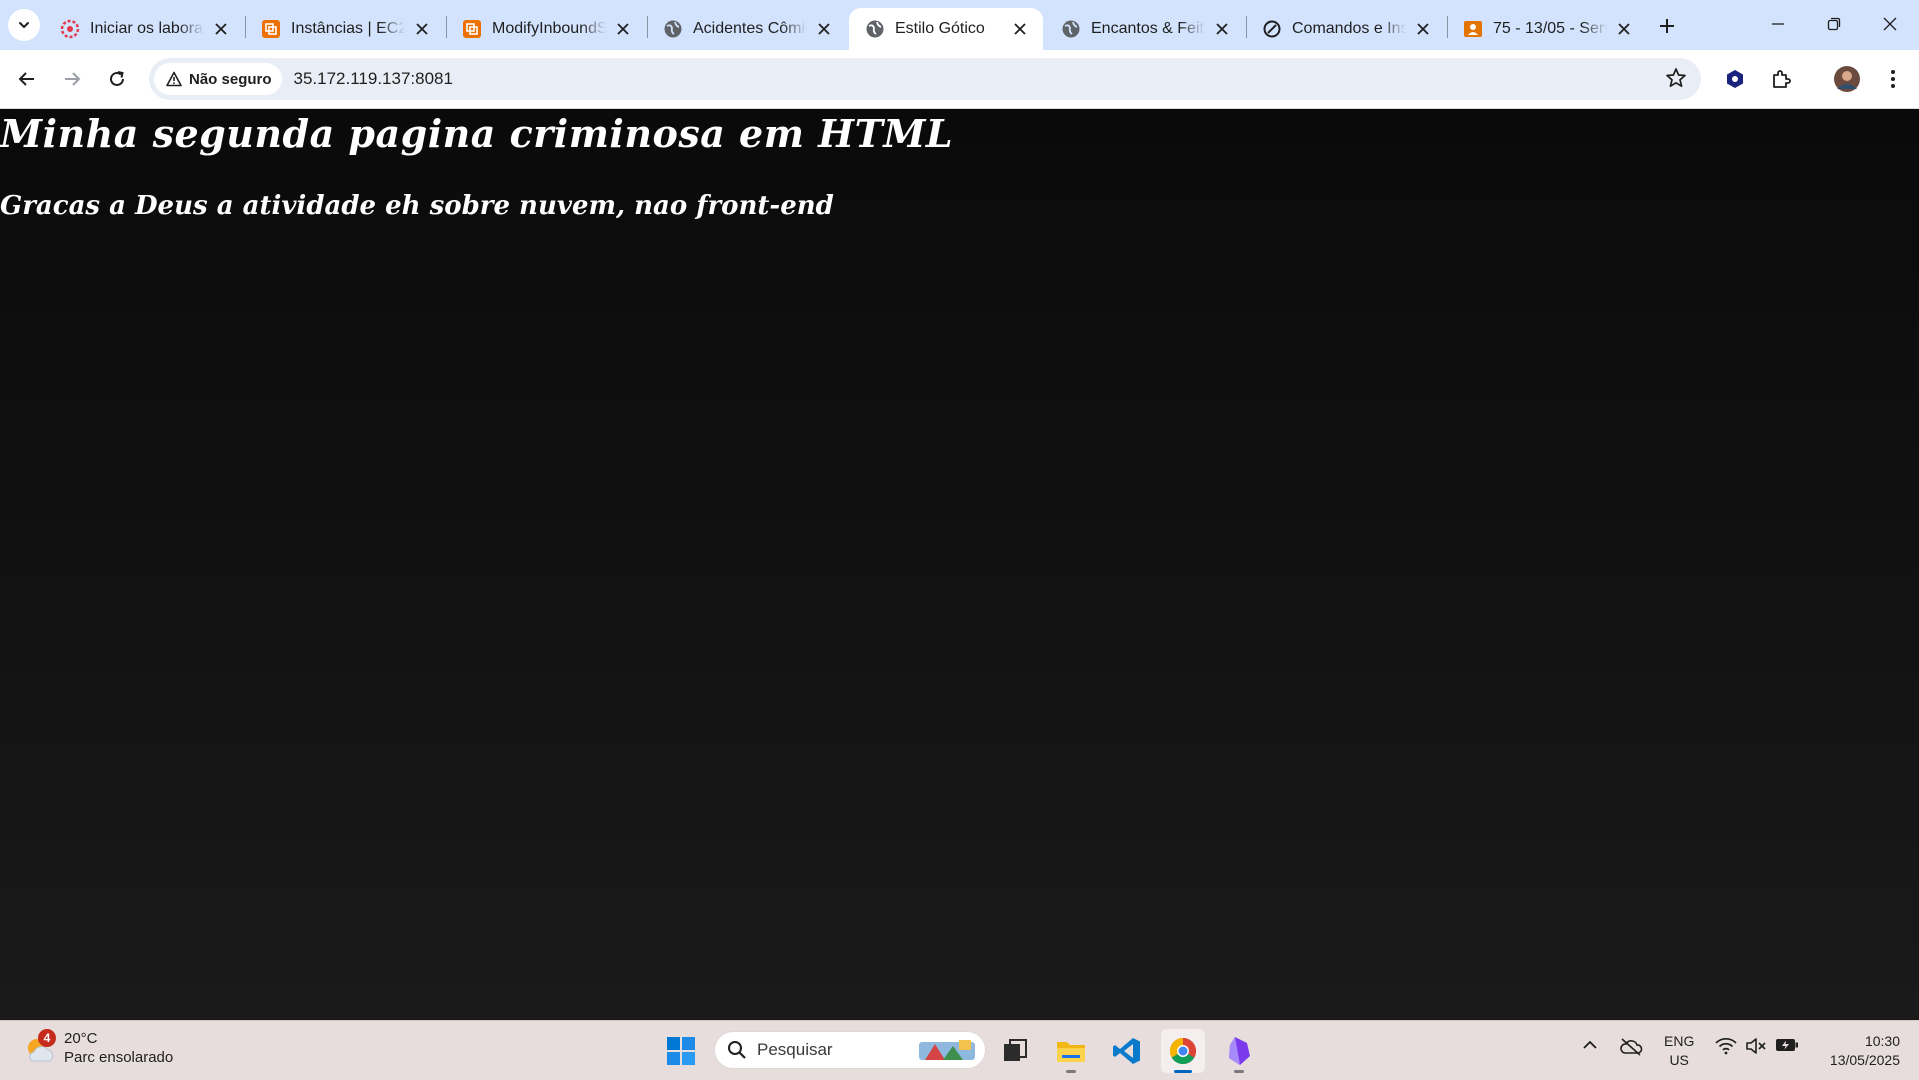 Image resolution: width=1919 pixels, height=1080 pixels. Describe the element at coordinates (1778, 24) in the screenshot. I see `minimize-button` at that location.